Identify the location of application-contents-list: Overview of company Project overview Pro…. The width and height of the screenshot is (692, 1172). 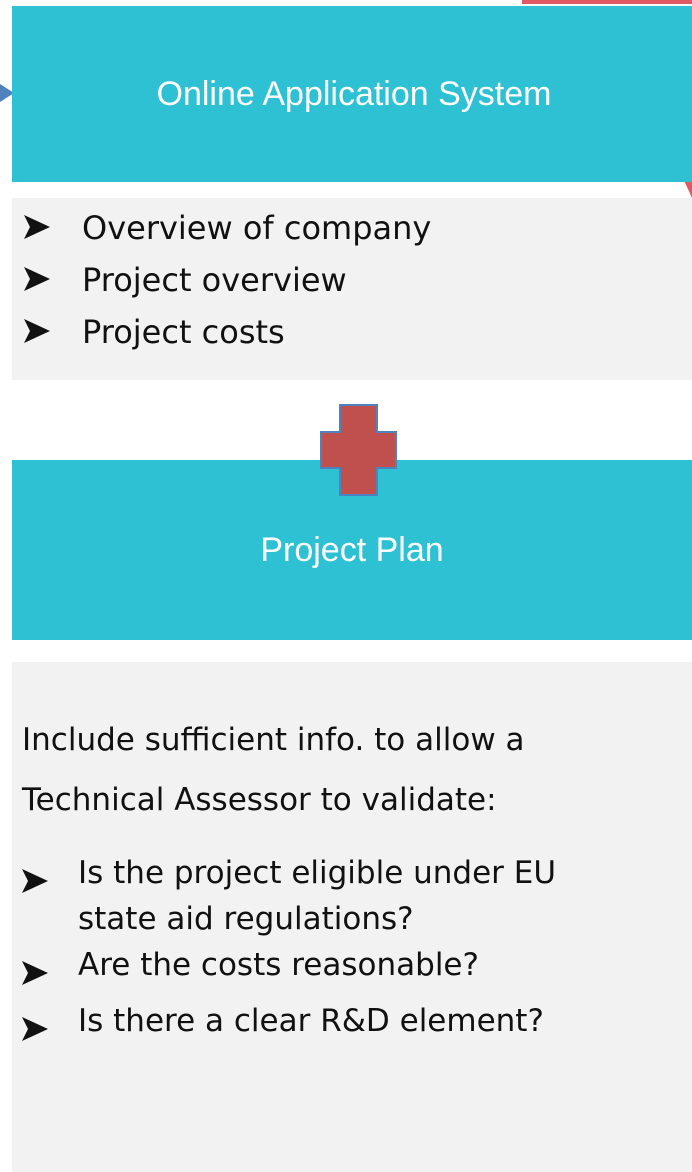
(352, 278).